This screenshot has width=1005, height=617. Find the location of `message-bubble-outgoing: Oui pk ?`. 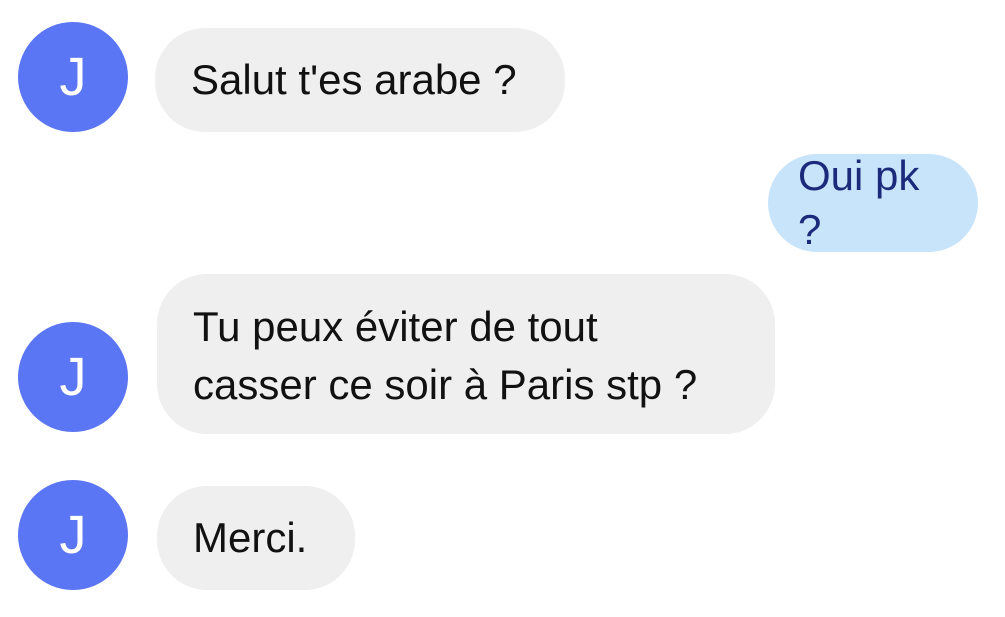

message-bubble-outgoing: Oui pk ? is located at coordinates (873, 202).